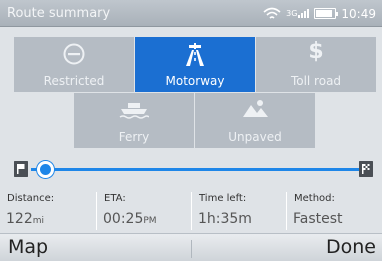 The width and height of the screenshot is (382, 261). What do you see at coordinates (21, 169) in the screenshot?
I see `start-flag-icon` at bounding box center [21, 169].